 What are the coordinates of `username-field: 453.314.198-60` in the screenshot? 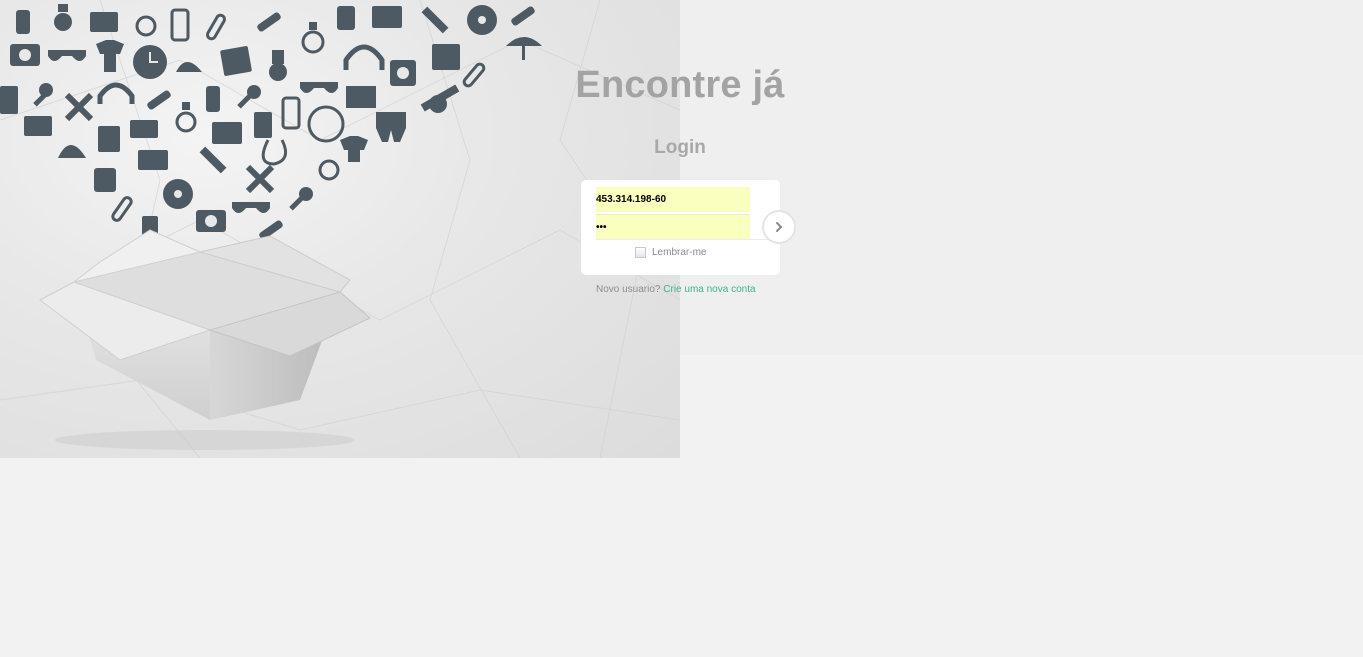 It's located at (673, 199).